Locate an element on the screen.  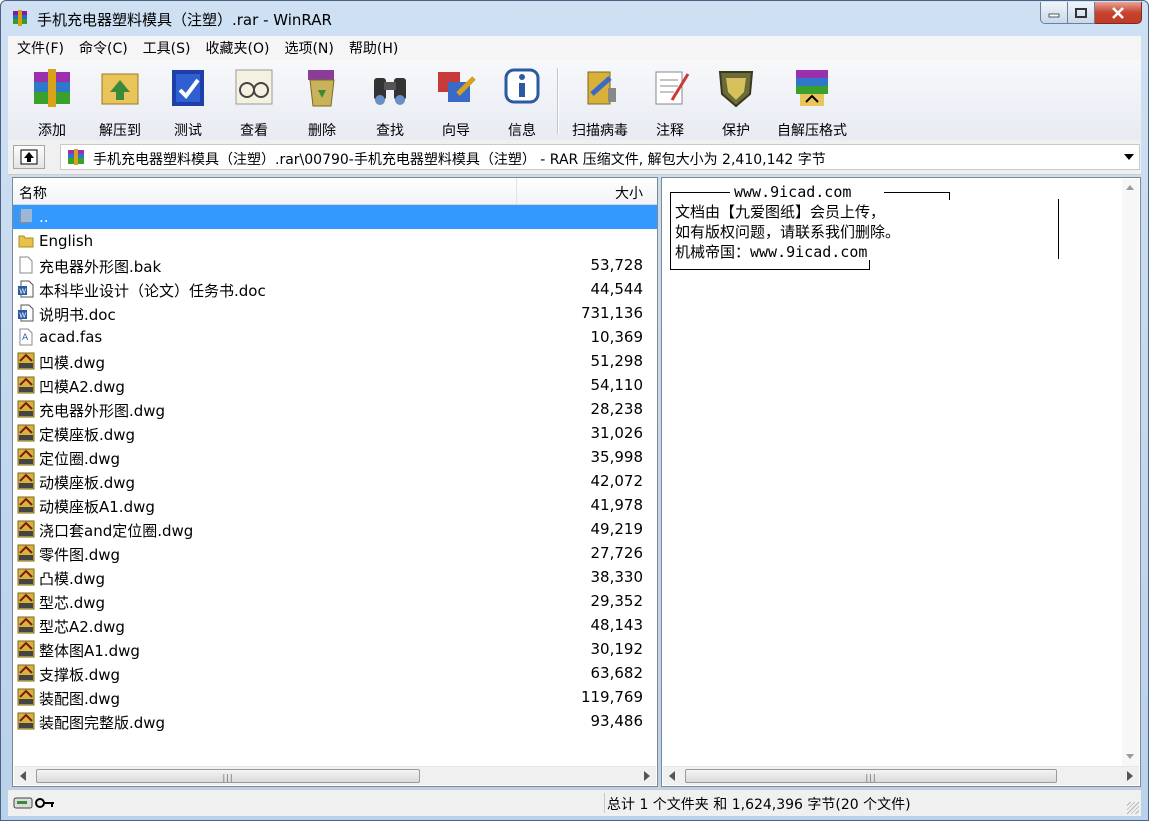
file-name: 型芯.dwg is located at coordinates (72, 603).